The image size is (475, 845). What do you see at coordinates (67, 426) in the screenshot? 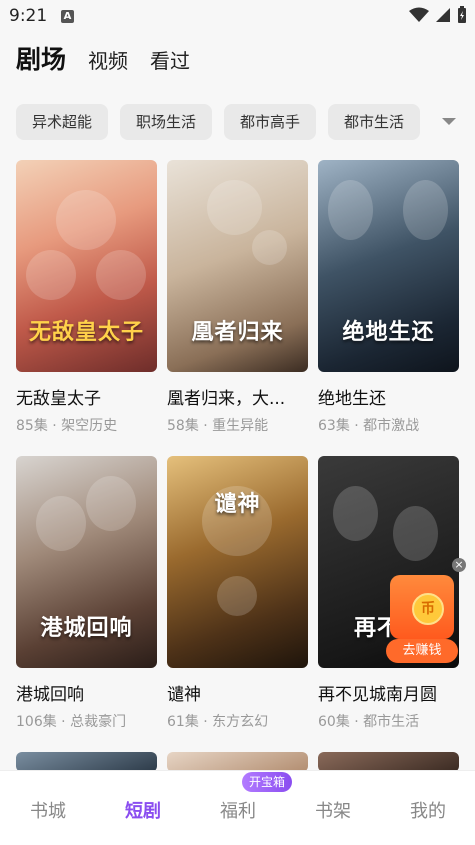
I see `drama-meta: 85集 · 架空历史` at bounding box center [67, 426].